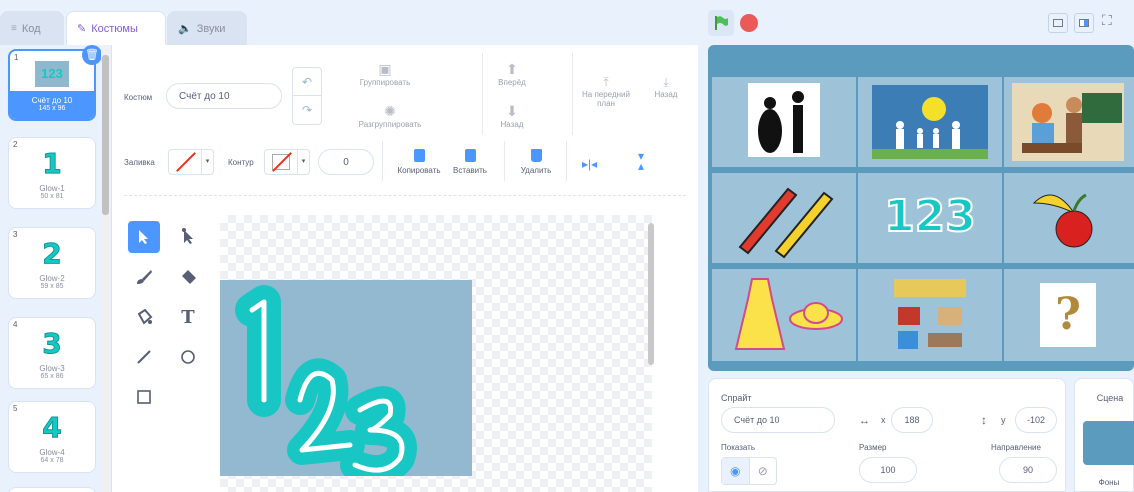  I want to click on costume-item-5: 5 4 Glow-4 64 x 78, so click(52, 437).